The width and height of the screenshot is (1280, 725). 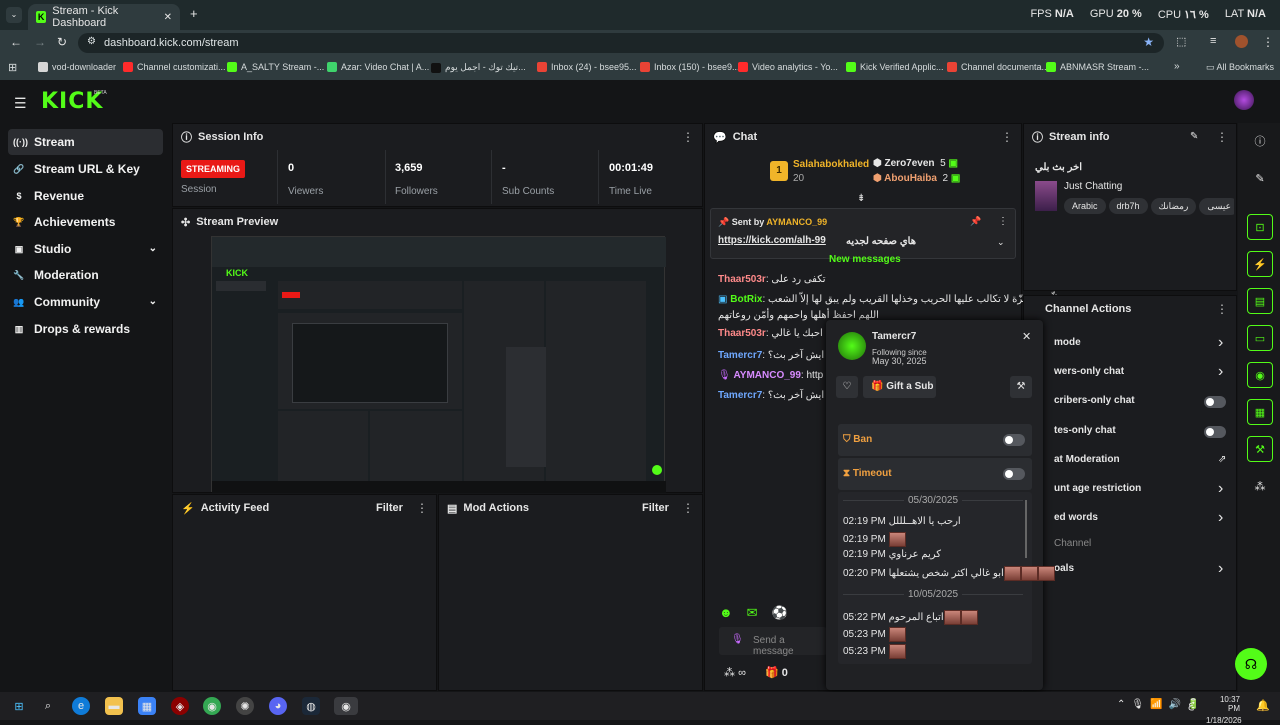 I want to click on tab-search-icon: ⌄, so click(x=14, y=15).